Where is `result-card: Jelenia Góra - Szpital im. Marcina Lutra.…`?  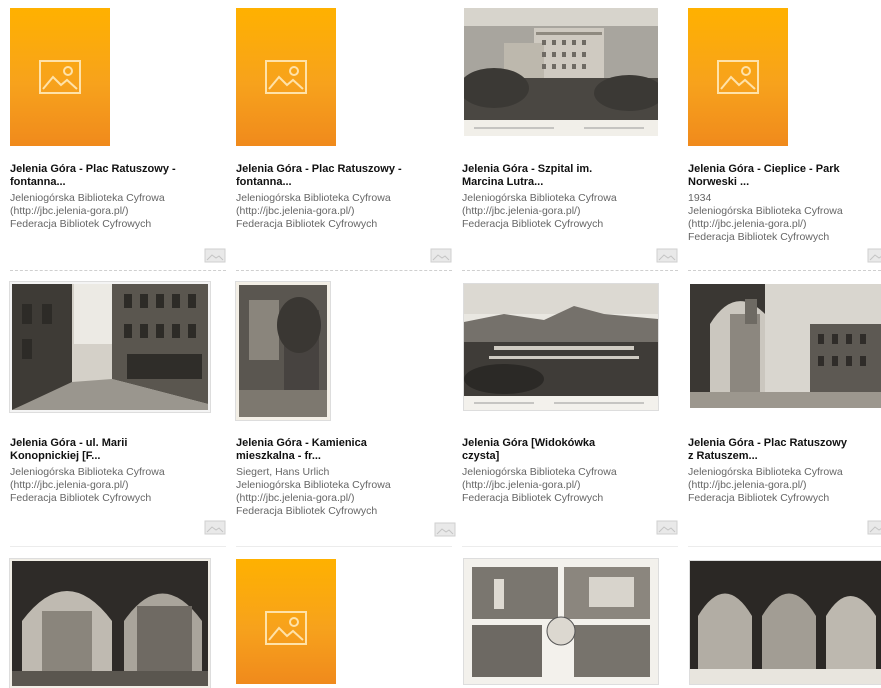
result-card: Jelenia Góra - Szpital im. Marcina Lutra.… is located at coordinates (570, 144).